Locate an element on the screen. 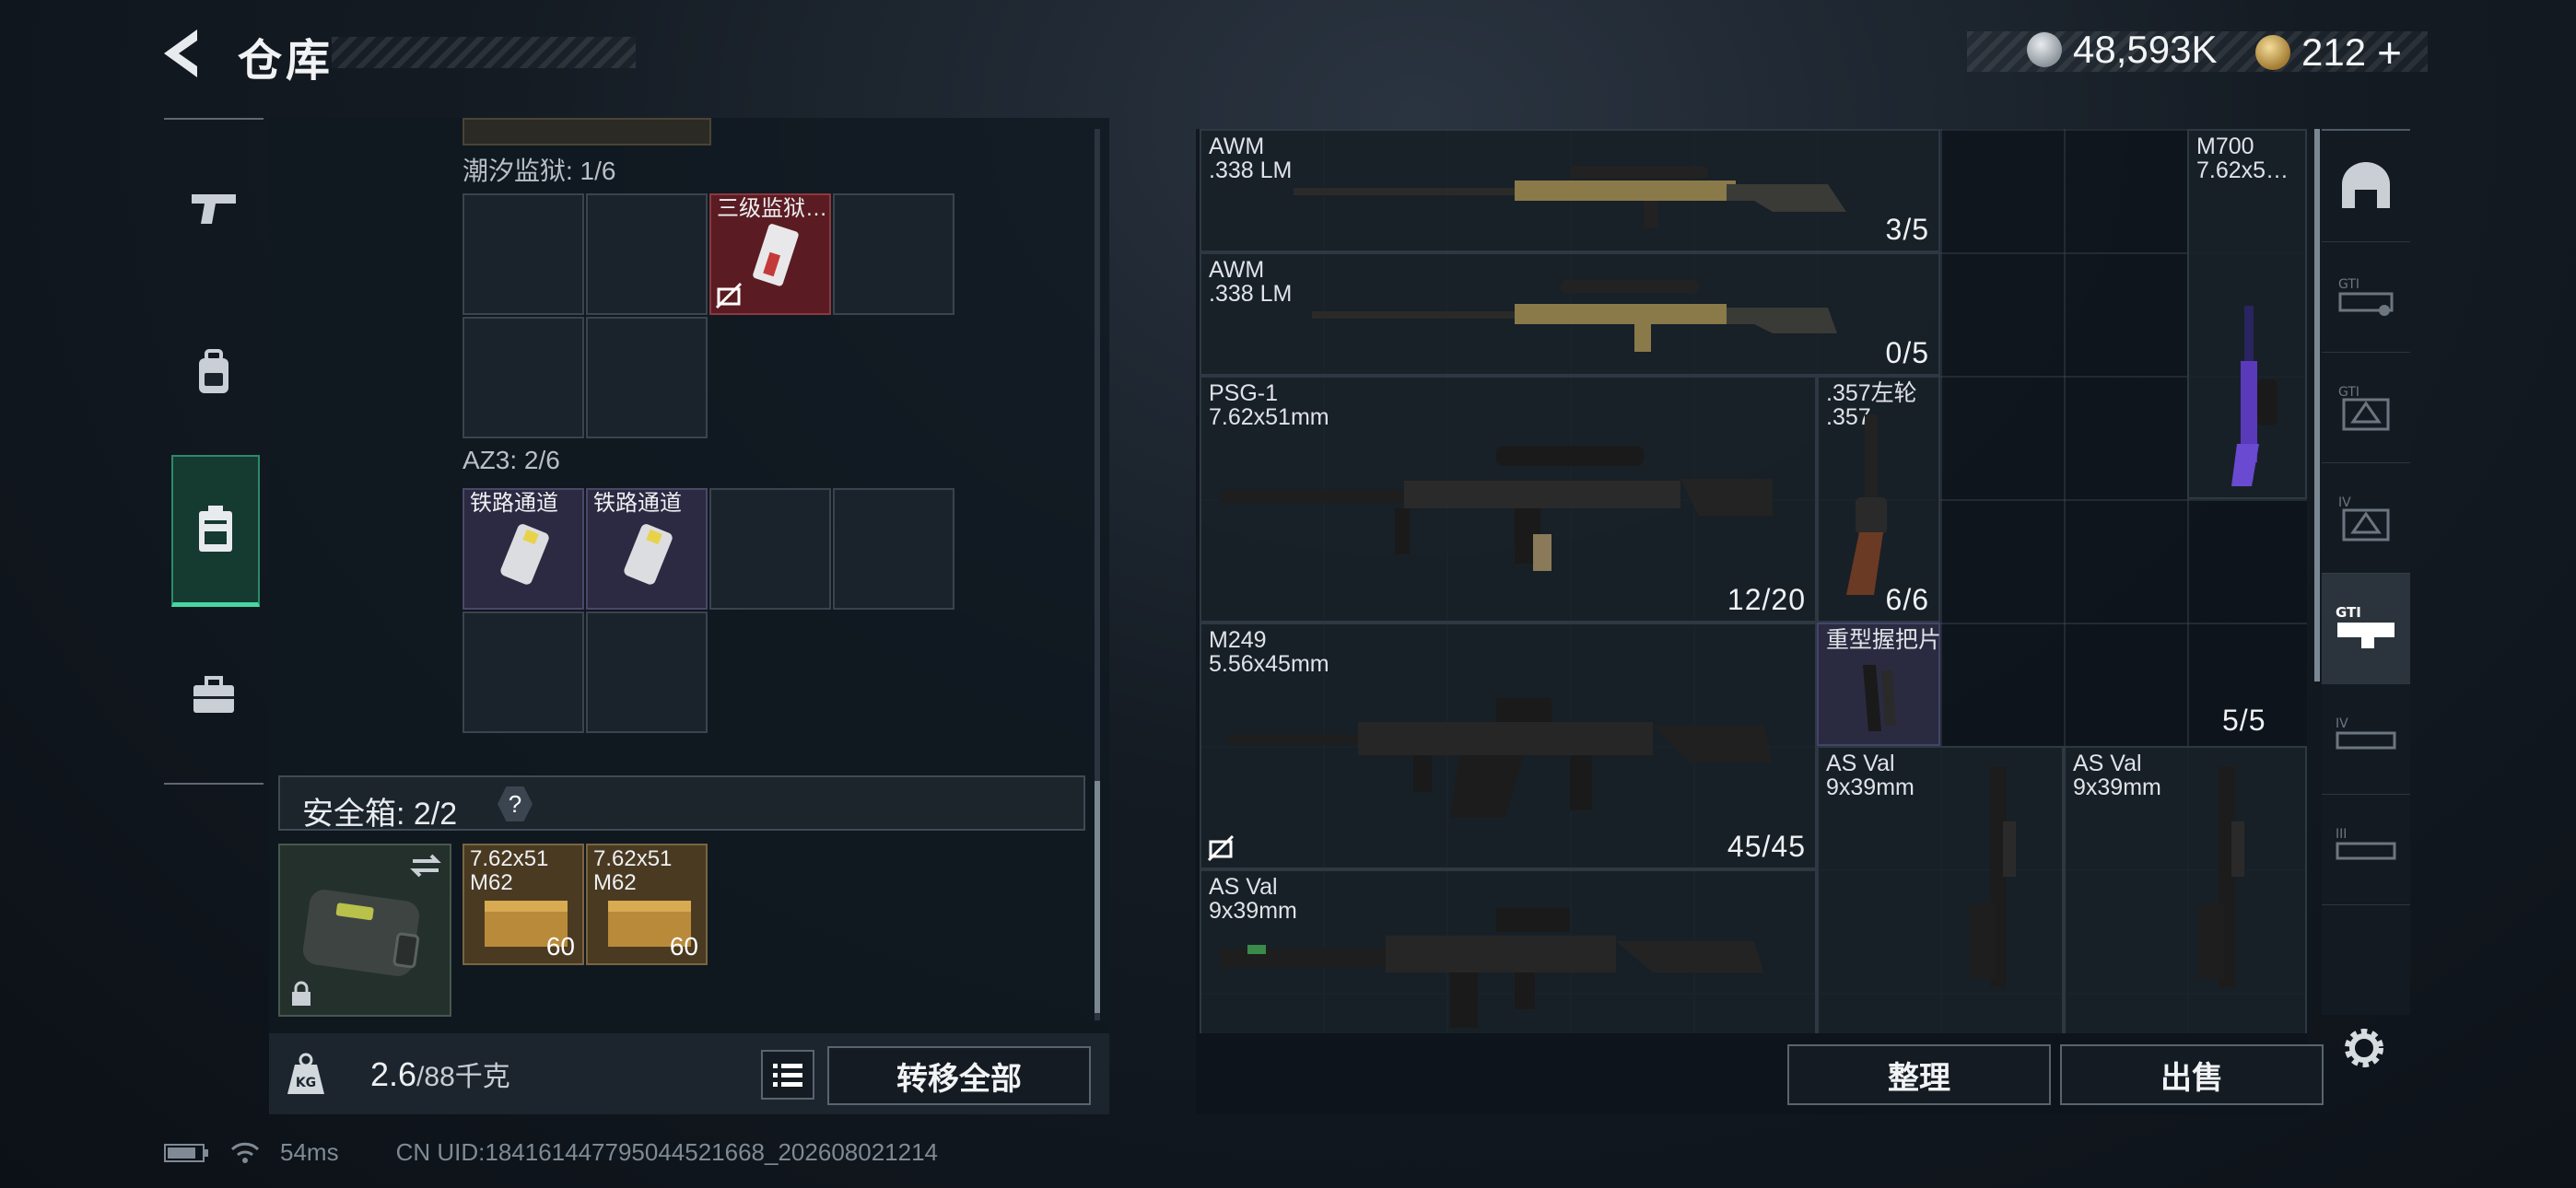  back-button is located at coordinates (189, 53).